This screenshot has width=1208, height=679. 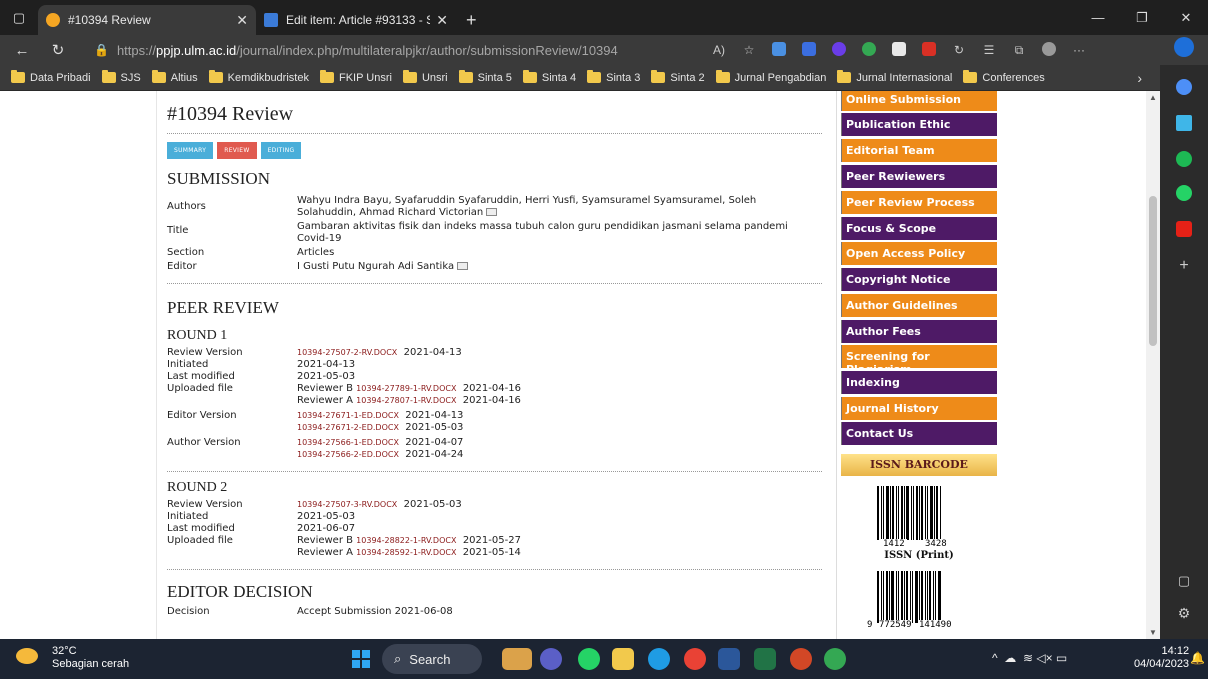 I want to click on new-tab-button: +, so click(x=471, y=20).